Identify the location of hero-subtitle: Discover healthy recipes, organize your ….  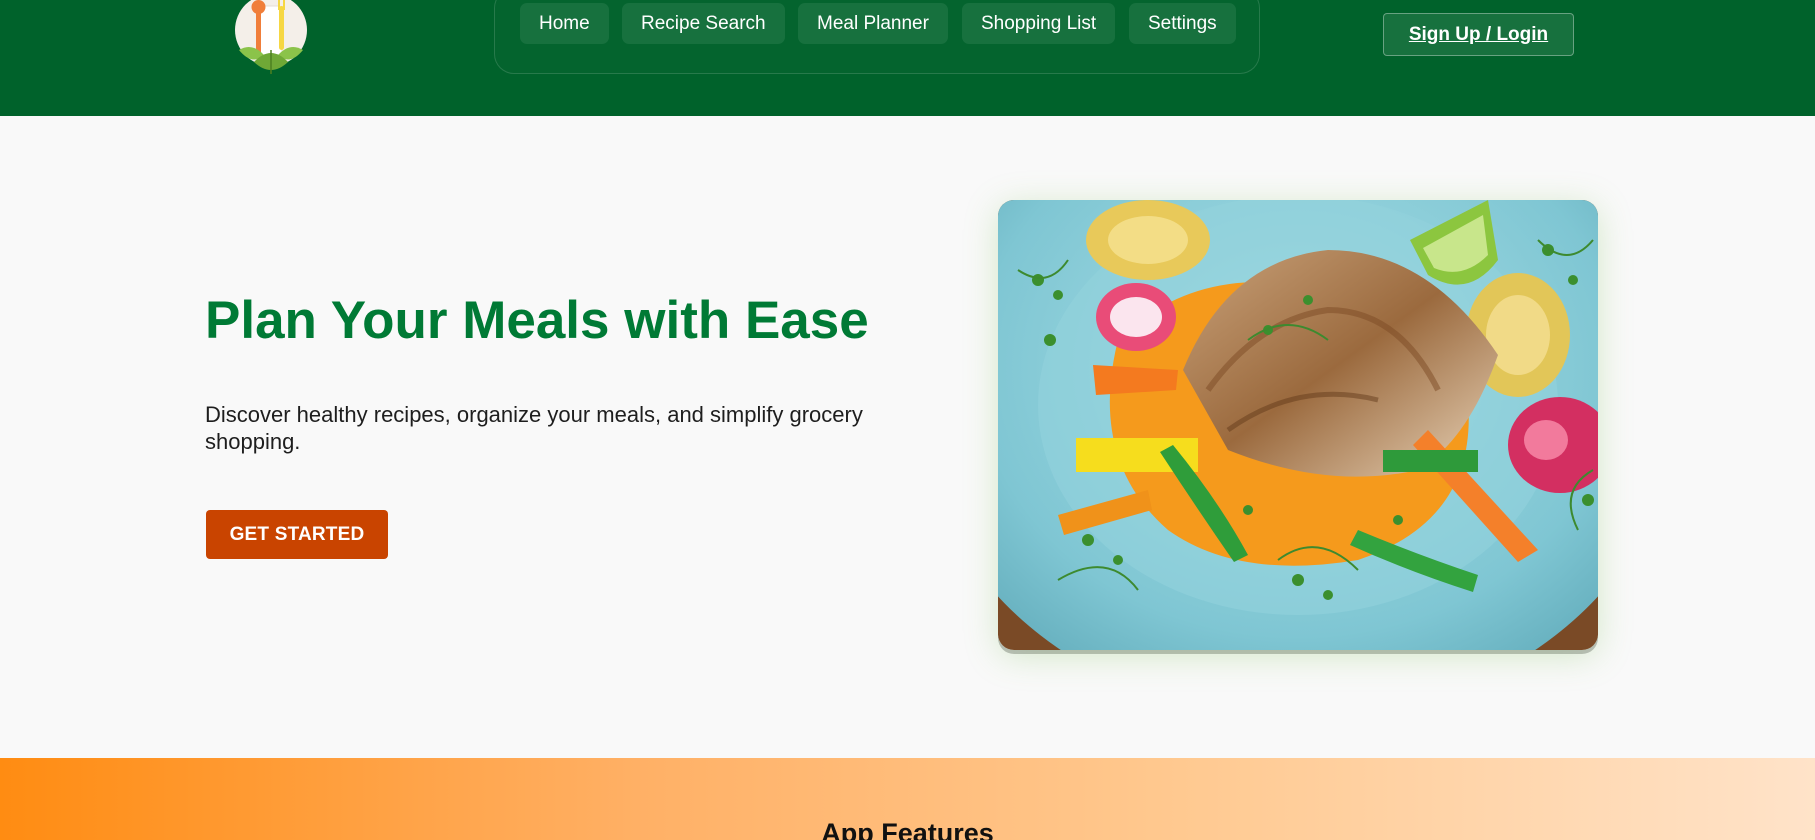
(534, 428).